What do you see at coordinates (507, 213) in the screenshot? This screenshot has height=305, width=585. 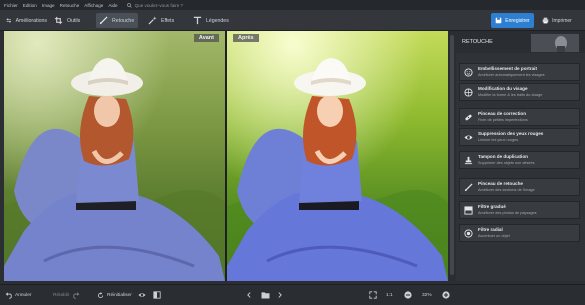 I see `item-subtitle: Améliorer des photos de paysages` at bounding box center [507, 213].